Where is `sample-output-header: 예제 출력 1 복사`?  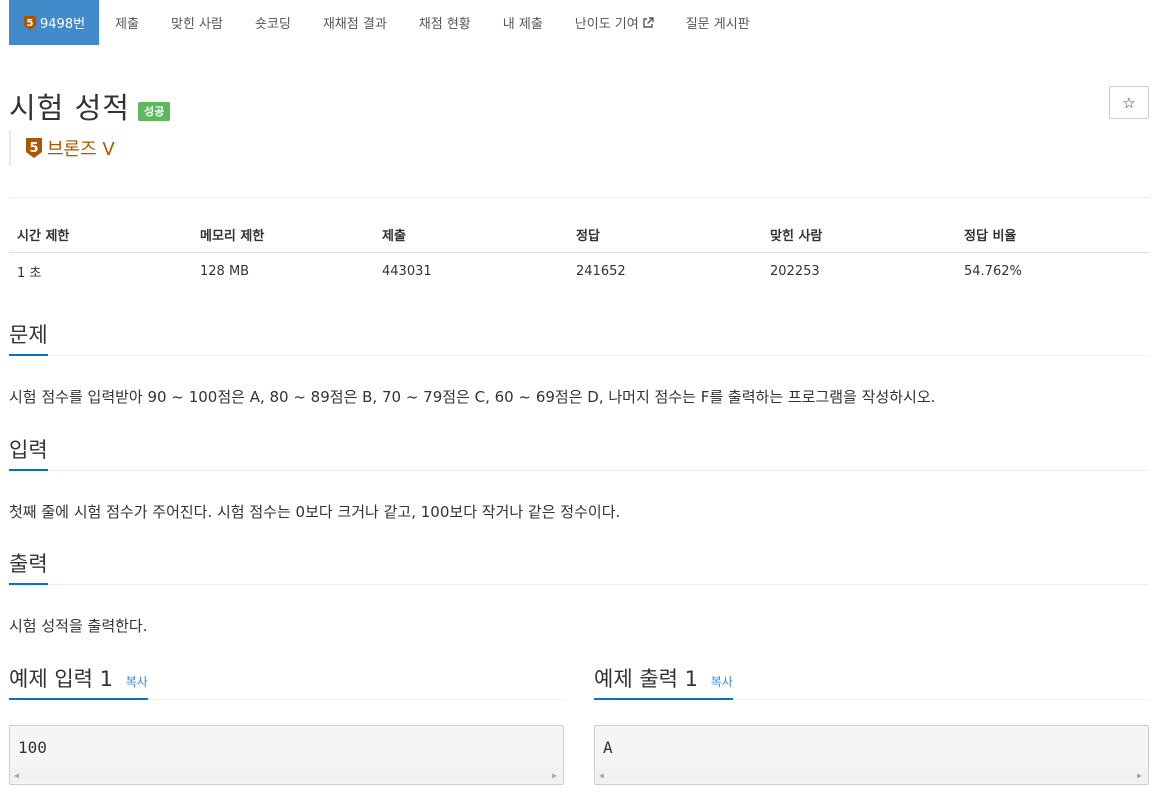 sample-output-header: 예제 출력 1 복사 is located at coordinates (871, 682).